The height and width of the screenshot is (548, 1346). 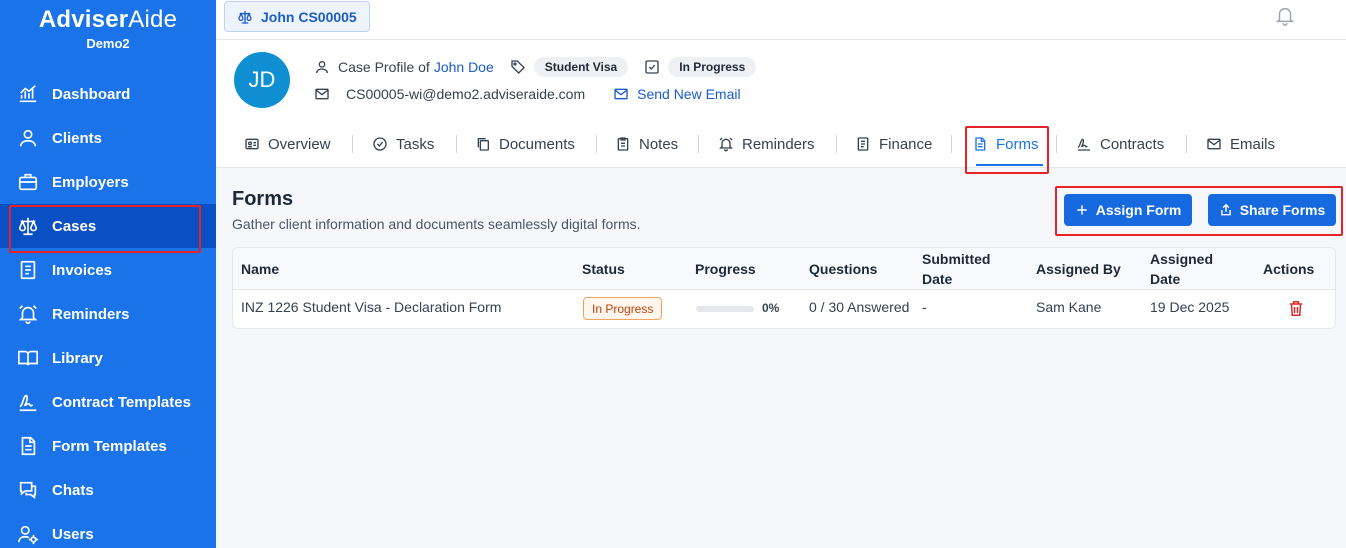 I want to click on sidebar-item-label: Dashboard, so click(x=91, y=94).